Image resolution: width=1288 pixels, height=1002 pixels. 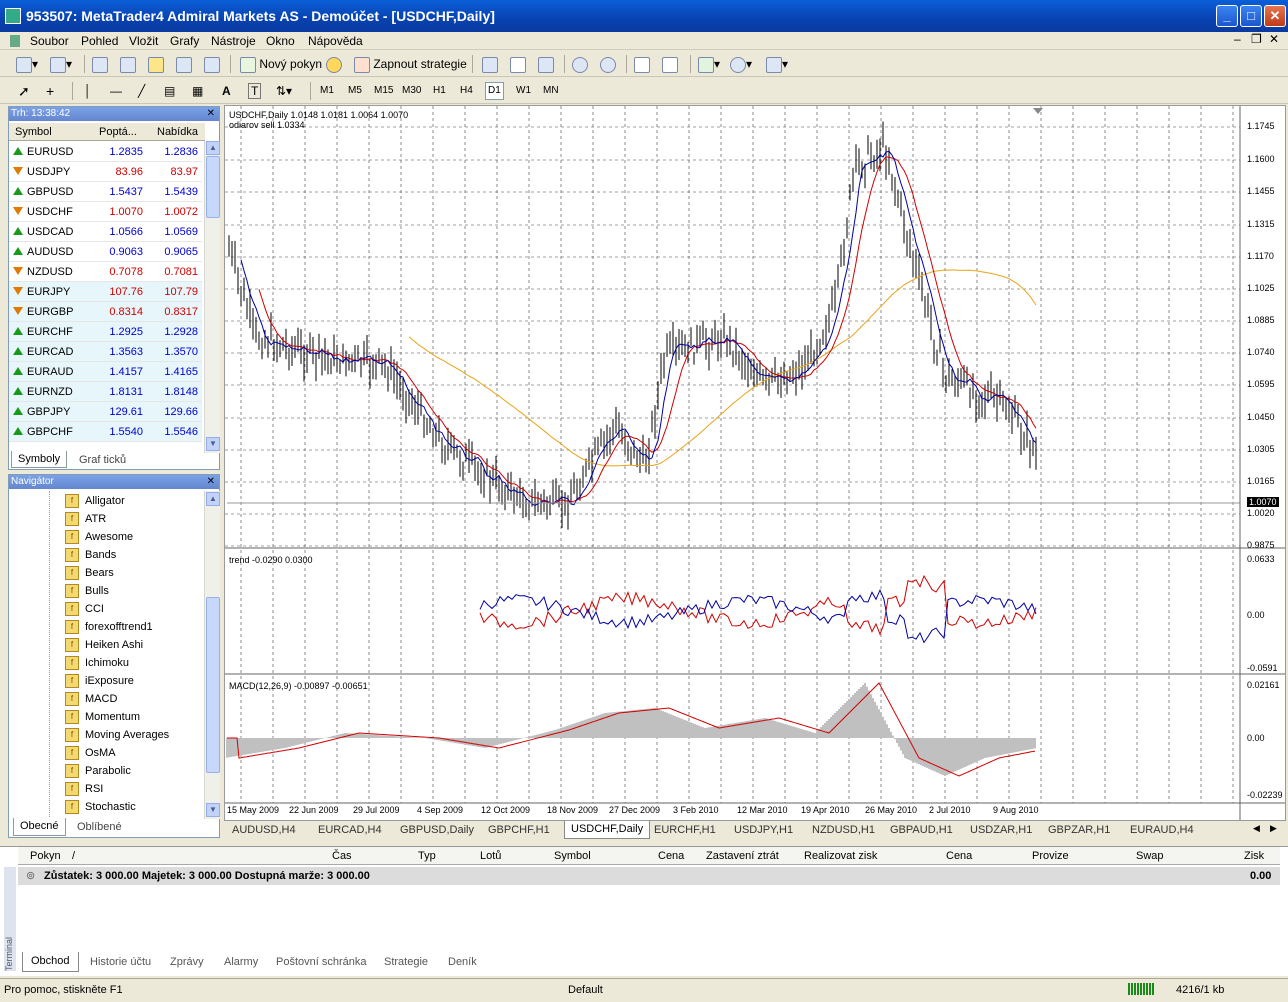 I want to click on terminal-tab-2: Zprávy, so click(x=187, y=962).